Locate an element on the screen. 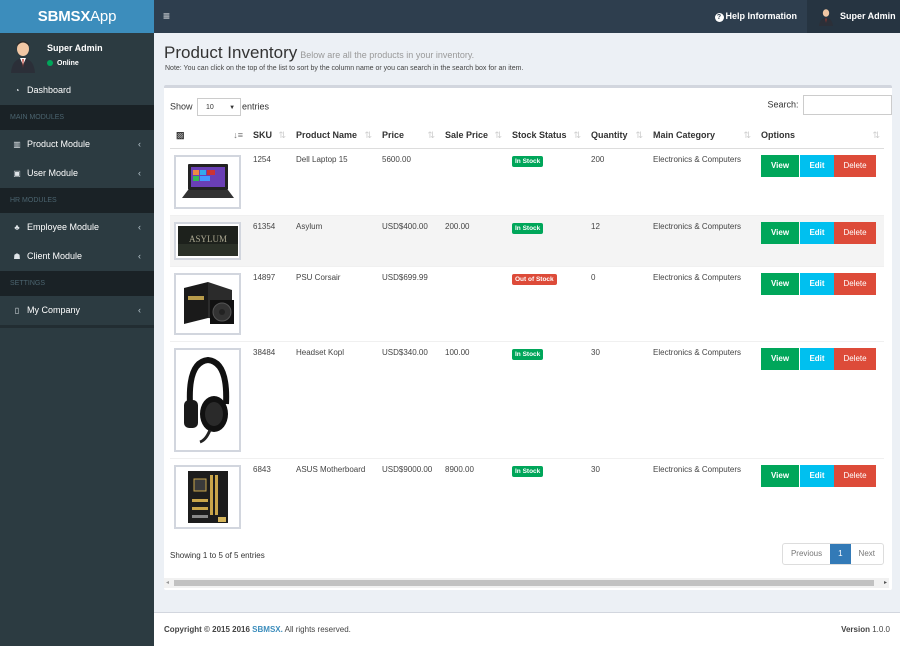  user-panel: Super Admin Online is located at coordinates (77, 54).